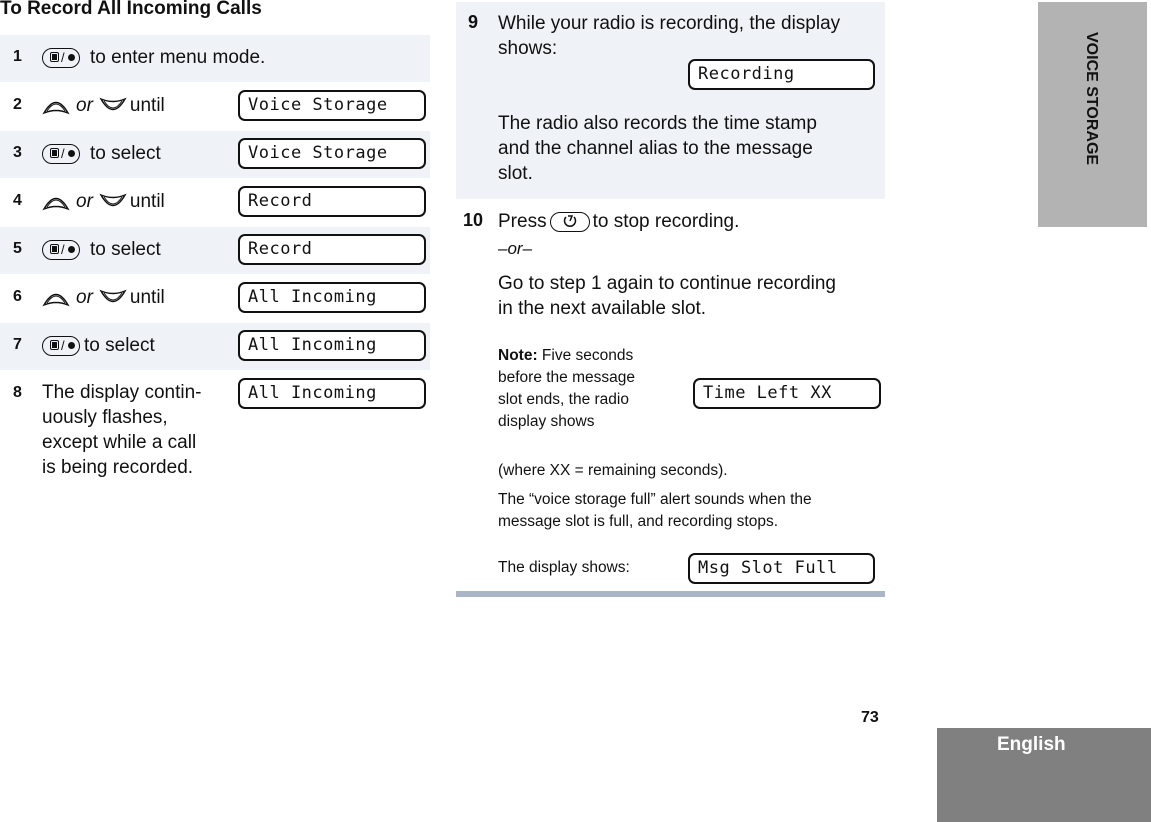 The height and width of the screenshot is (822, 1151). I want to click on text-line: Go to step 1 again to continue recording, so click(667, 283).